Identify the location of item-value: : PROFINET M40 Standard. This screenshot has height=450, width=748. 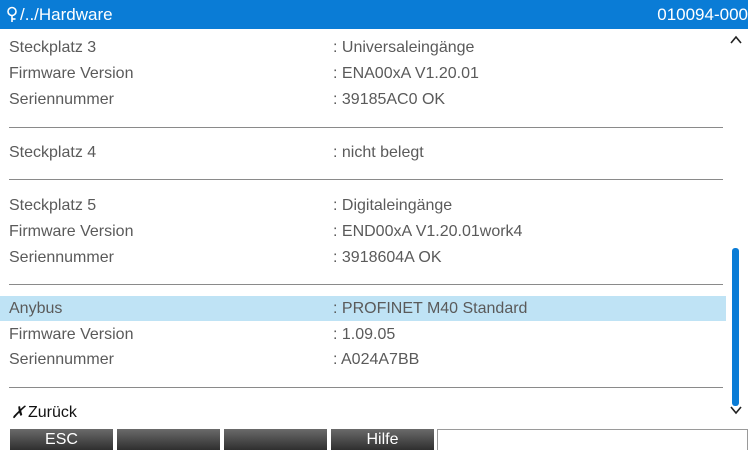
(430, 308).